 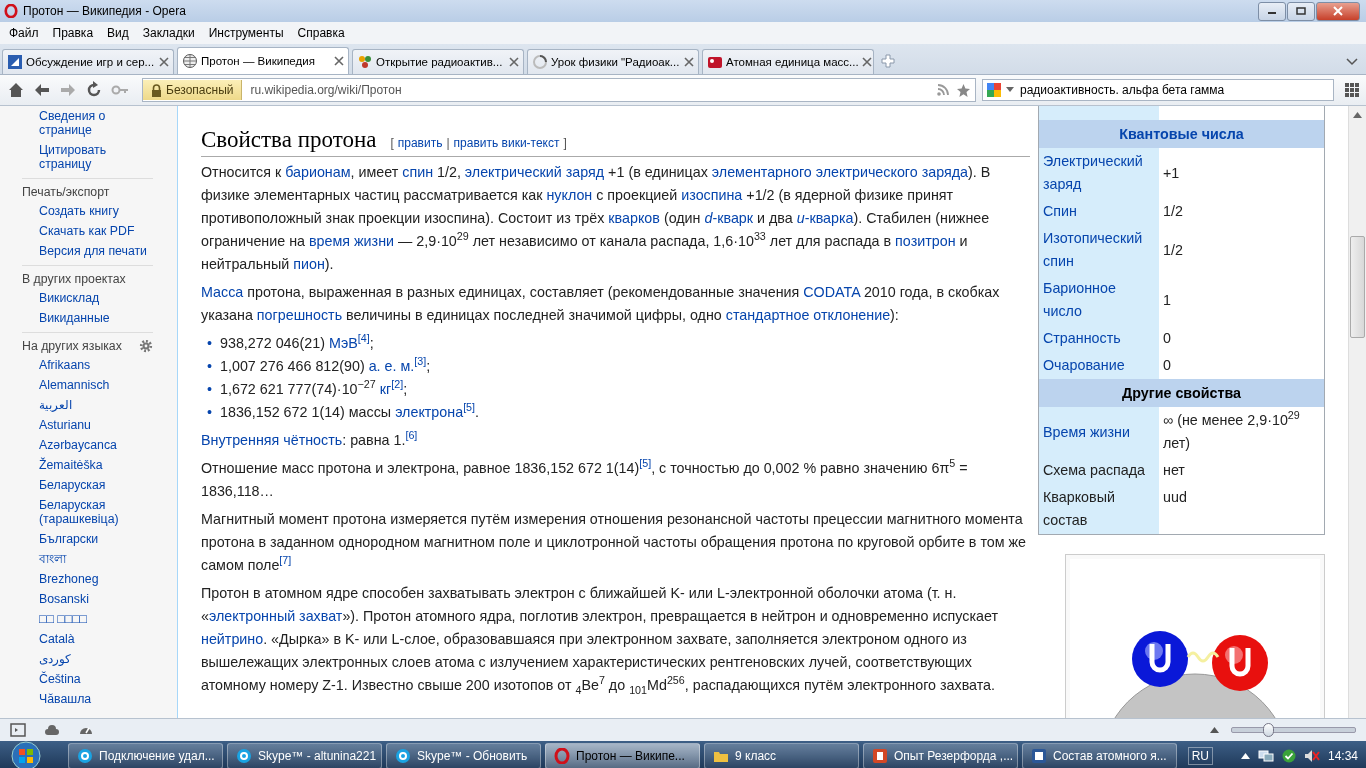 I want to click on clock: 14:34, so click(x=1342, y=756).